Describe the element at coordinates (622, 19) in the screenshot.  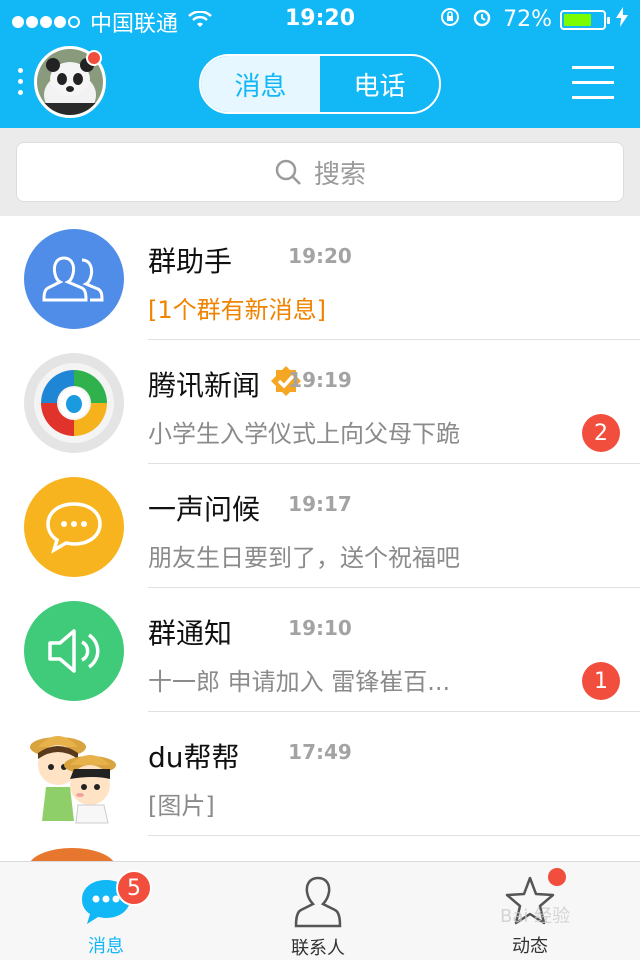
I see `charging-bolt-icon` at that location.